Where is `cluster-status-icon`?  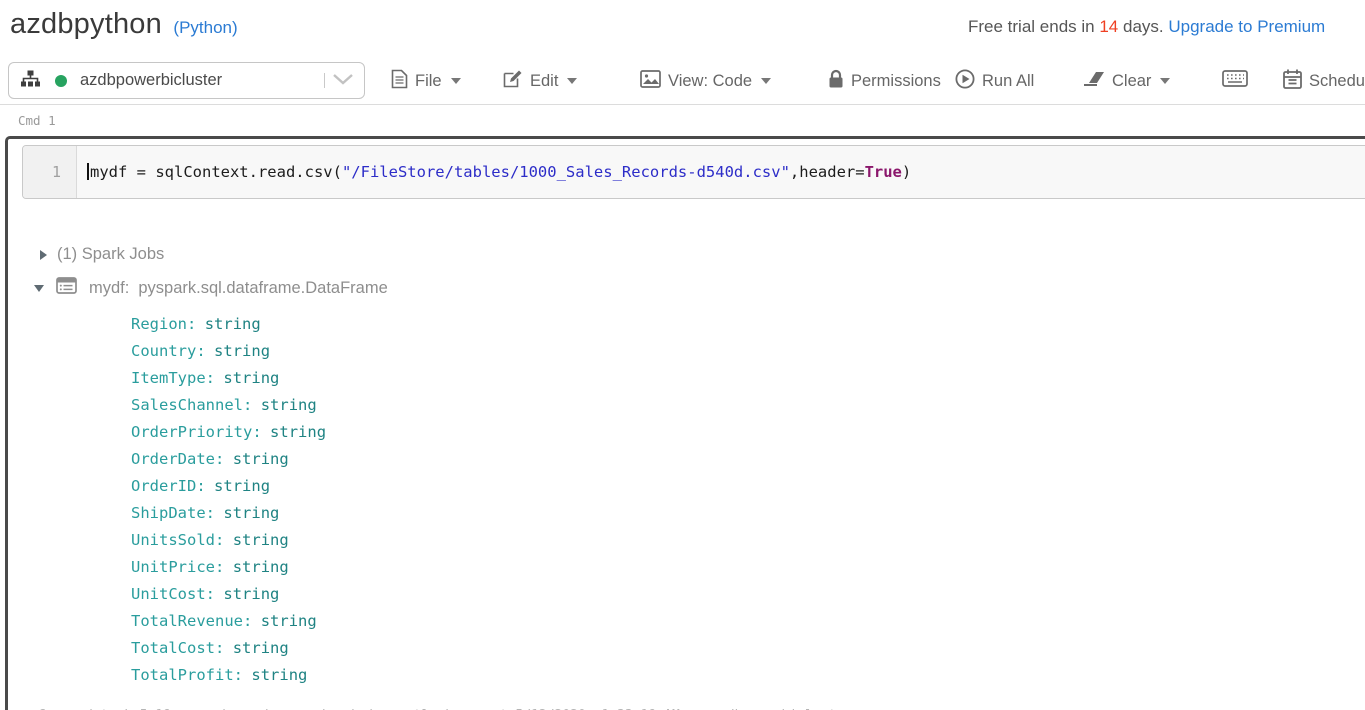
cluster-status-icon is located at coordinates (61, 80).